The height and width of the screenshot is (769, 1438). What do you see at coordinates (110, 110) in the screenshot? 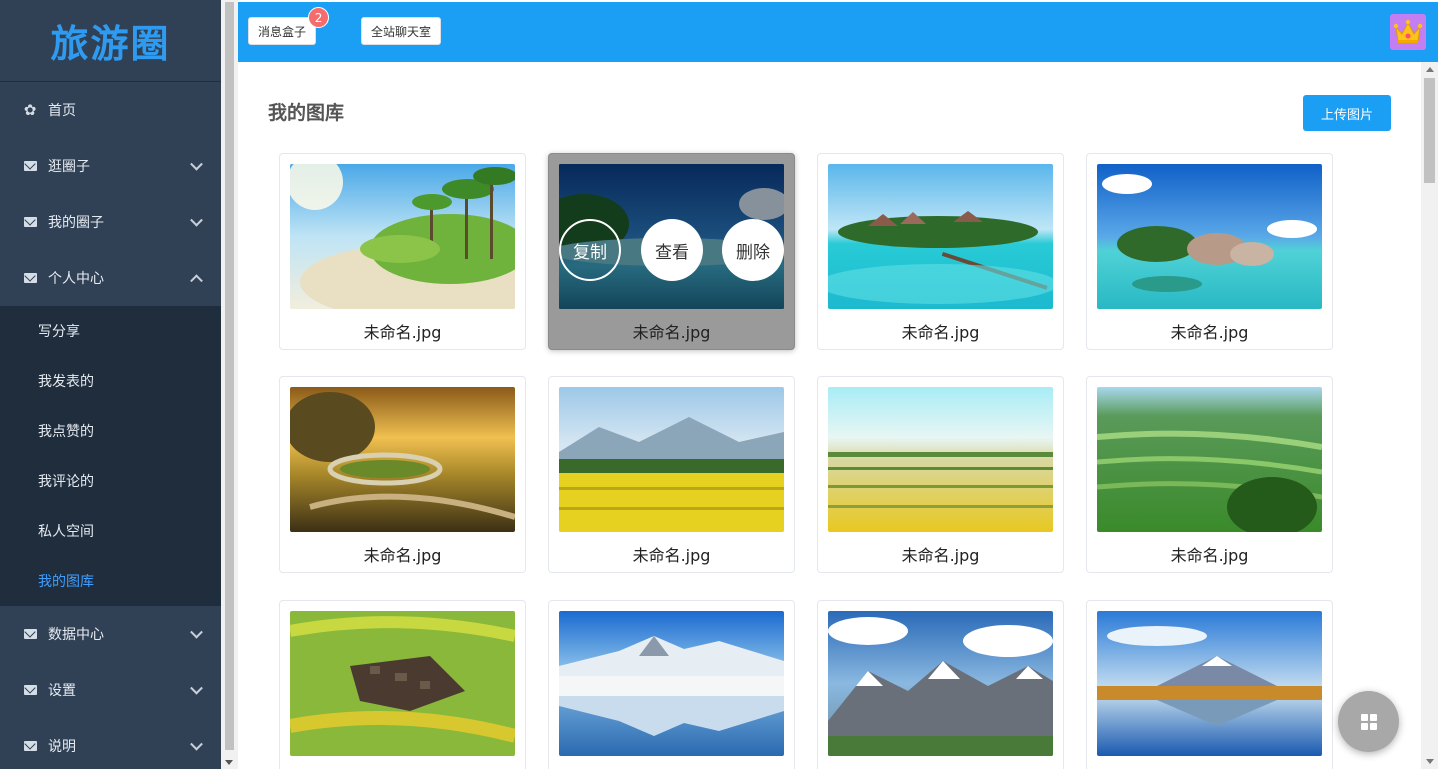
I see `sidebar-item-home: ✿ 首页` at bounding box center [110, 110].